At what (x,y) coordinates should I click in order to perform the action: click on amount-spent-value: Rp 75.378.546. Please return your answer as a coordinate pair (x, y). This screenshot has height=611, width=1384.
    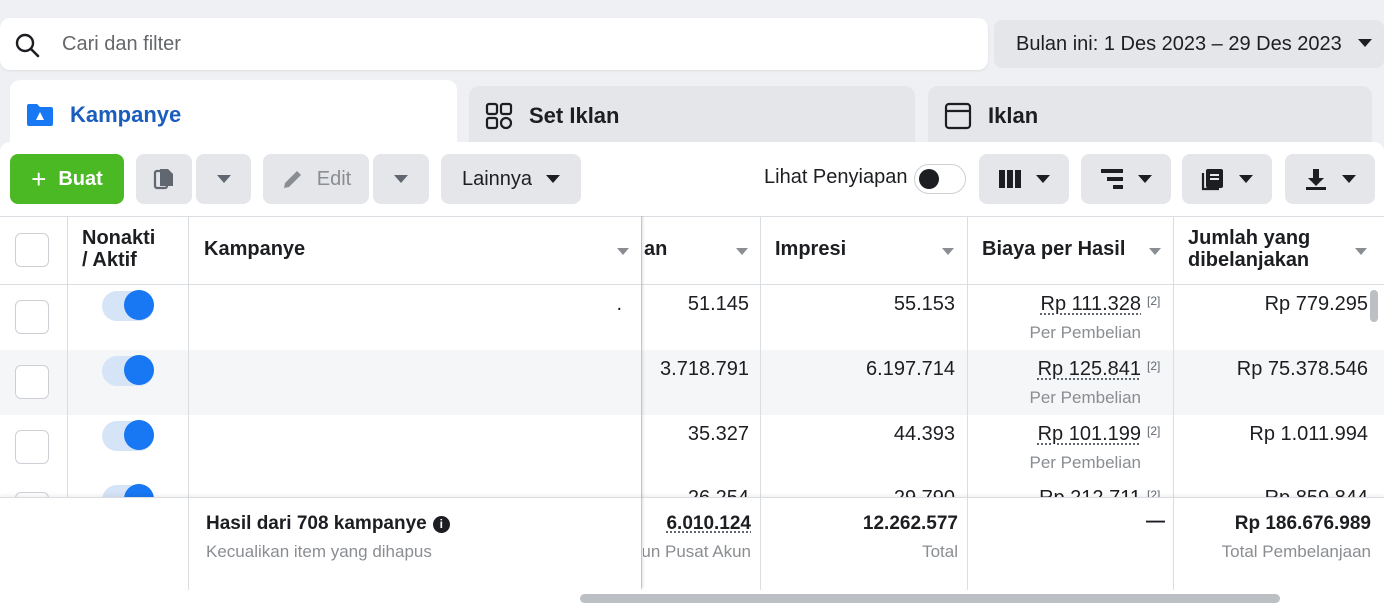
    Looking at the image, I should click on (1302, 369).